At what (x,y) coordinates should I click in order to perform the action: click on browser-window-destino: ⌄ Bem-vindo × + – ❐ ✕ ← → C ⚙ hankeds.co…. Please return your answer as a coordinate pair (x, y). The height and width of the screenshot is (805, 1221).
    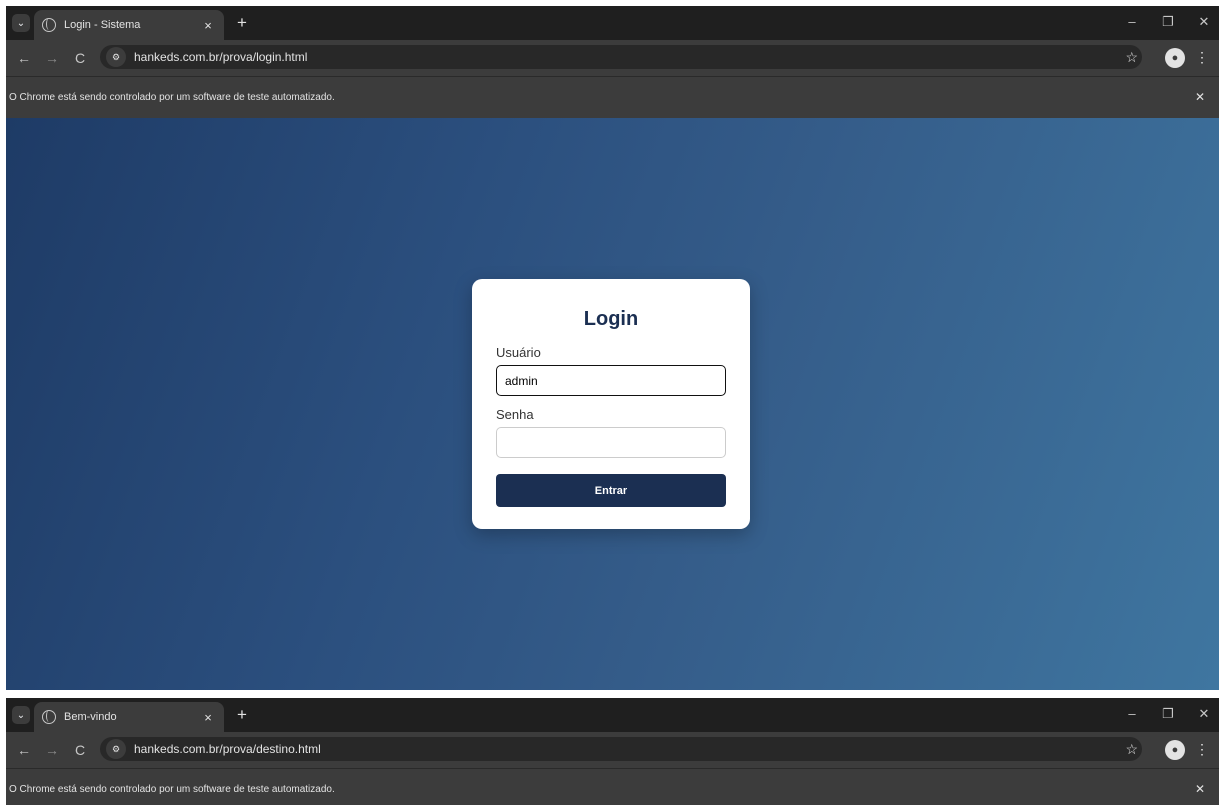
    Looking at the image, I should click on (612, 751).